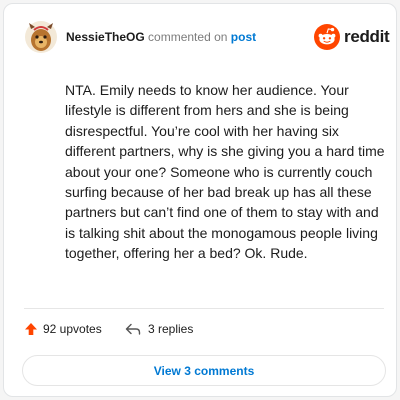 The width and height of the screenshot is (400, 400). I want to click on upvote-button: 92 upvotes, so click(63, 329).